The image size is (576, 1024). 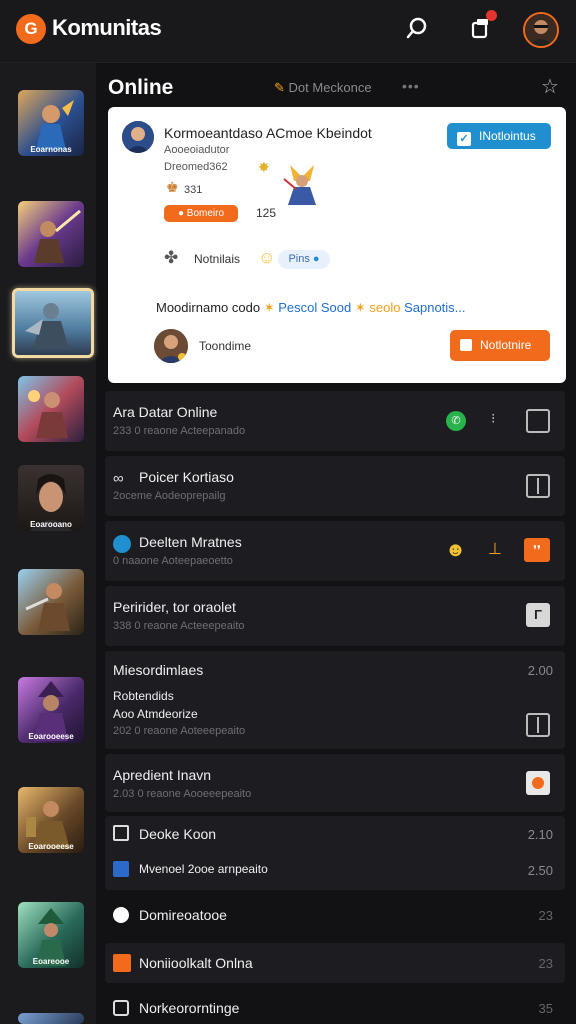 What do you see at coordinates (506, 345) in the screenshot?
I see `cta-button-label: Notlotnire` at bounding box center [506, 345].